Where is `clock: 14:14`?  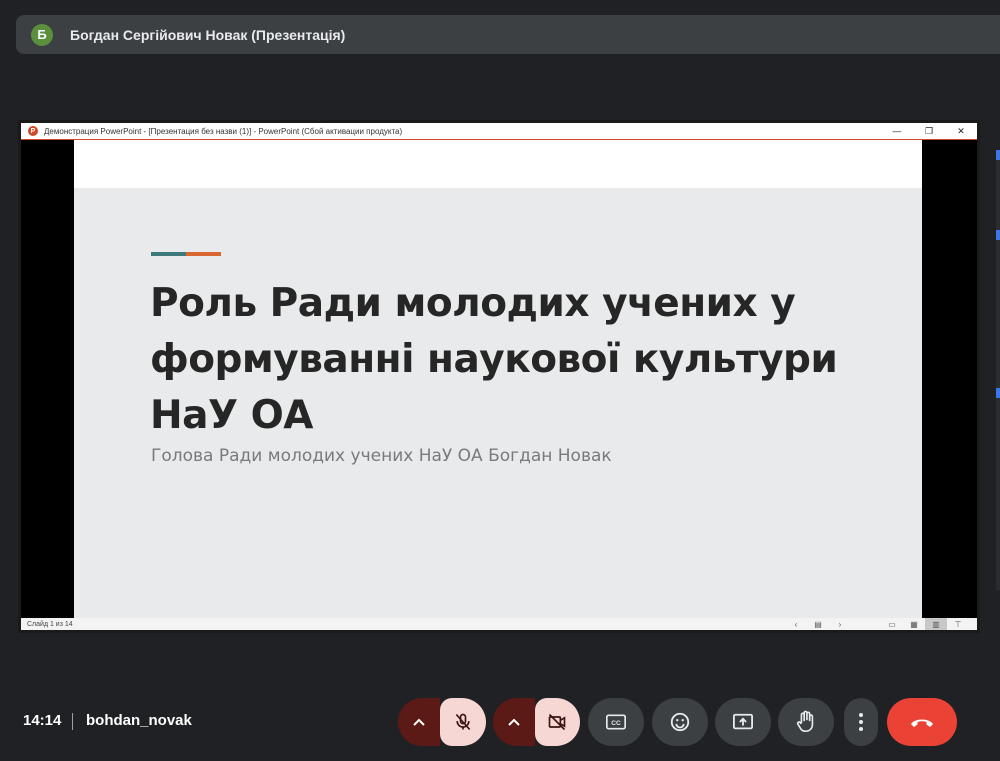
clock: 14:14 is located at coordinates (42, 720).